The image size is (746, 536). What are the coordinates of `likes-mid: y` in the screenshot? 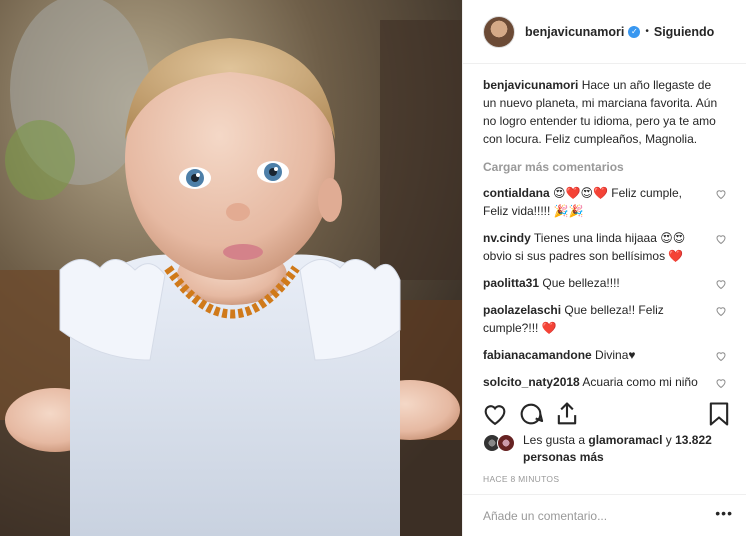 It's located at (668, 440).